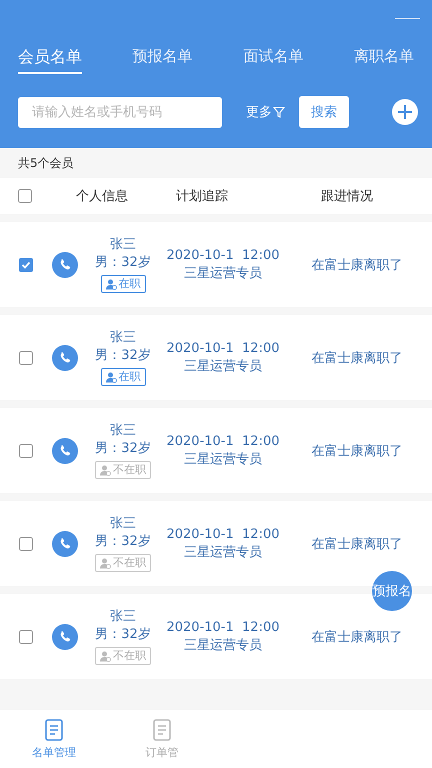  What do you see at coordinates (202, 196) in the screenshot?
I see `column-header: 计划追踪` at bounding box center [202, 196].